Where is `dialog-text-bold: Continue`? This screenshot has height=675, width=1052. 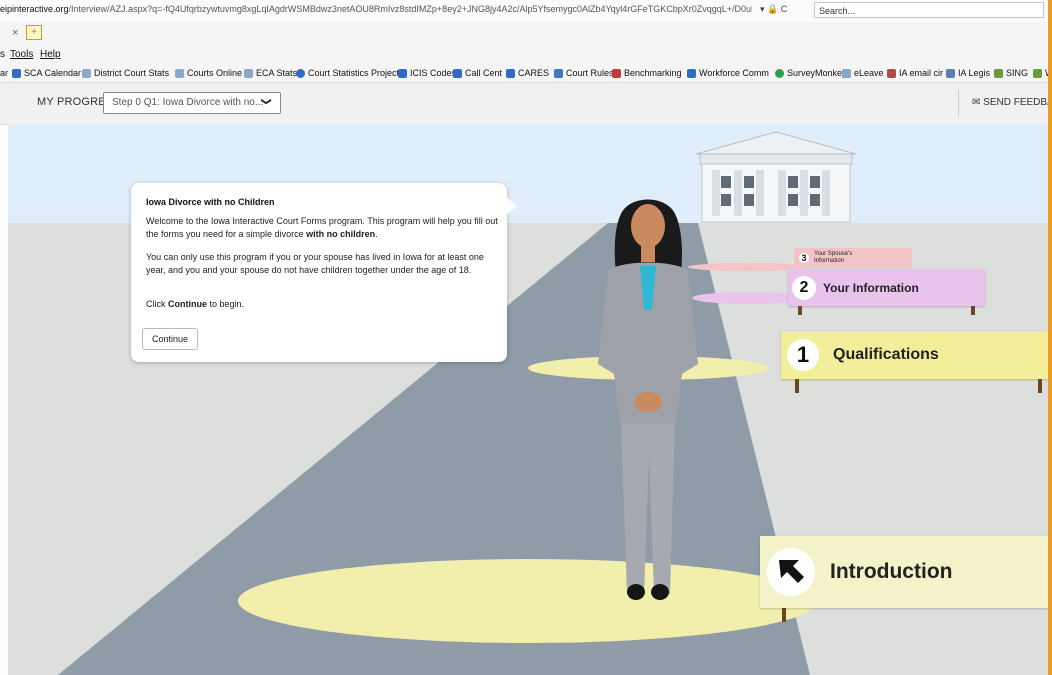 dialog-text-bold: Continue is located at coordinates (187, 304).